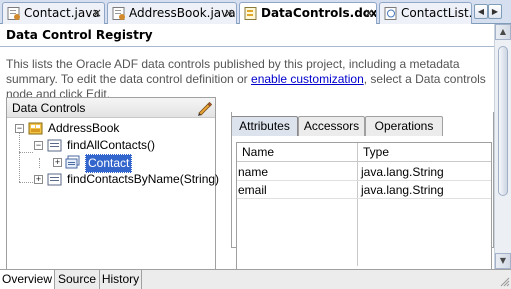 Image resolution: width=511 pixels, height=289 pixels. Describe the element at coordinates (121, 279) in the screenshot. I see `tab-history: History` at that location.